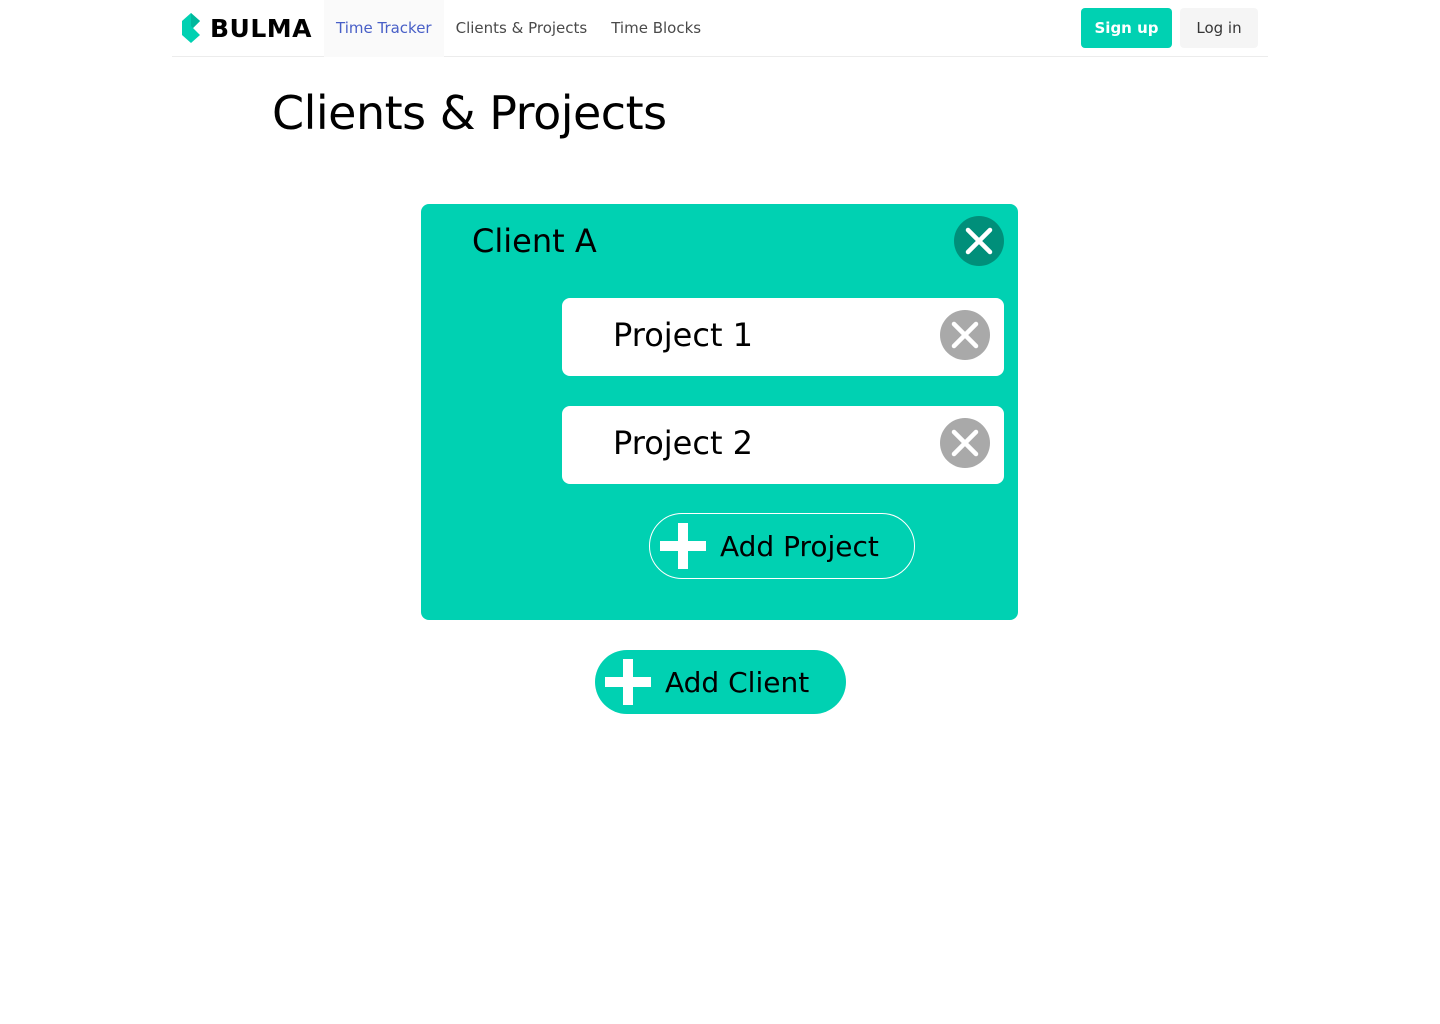  Describe the element at coordinates (799, 546) in the screenshot. I see `add-project-label: Add Project` at that location.